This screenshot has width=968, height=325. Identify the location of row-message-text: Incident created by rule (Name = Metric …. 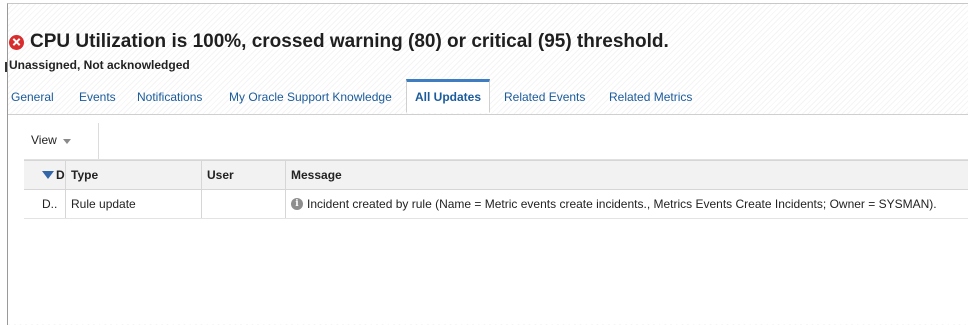
(622, 204).